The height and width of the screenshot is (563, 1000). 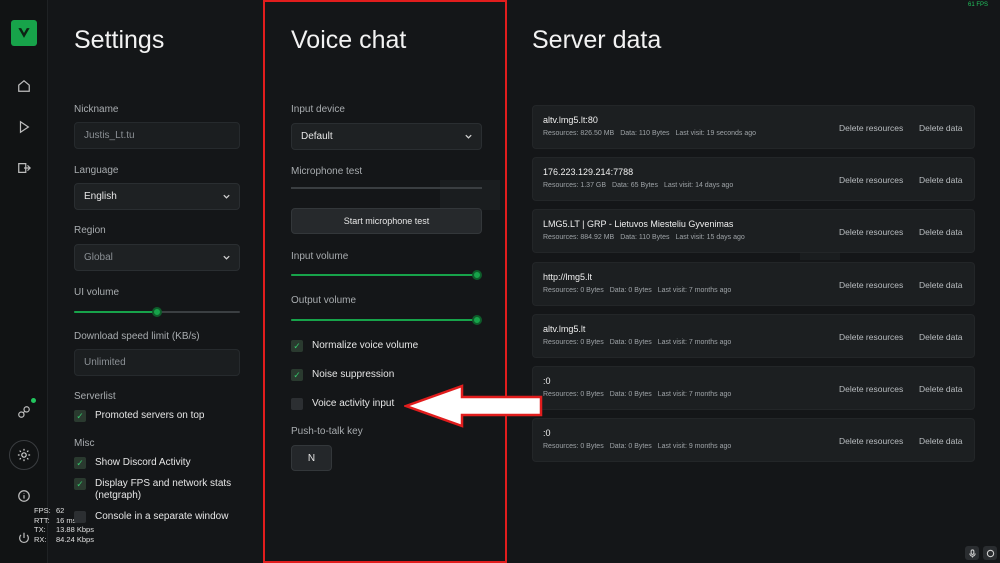 What do you see at coordinates (24, 127) in the screenshot?
I see `play-icon` at bounding box center [24, 127].